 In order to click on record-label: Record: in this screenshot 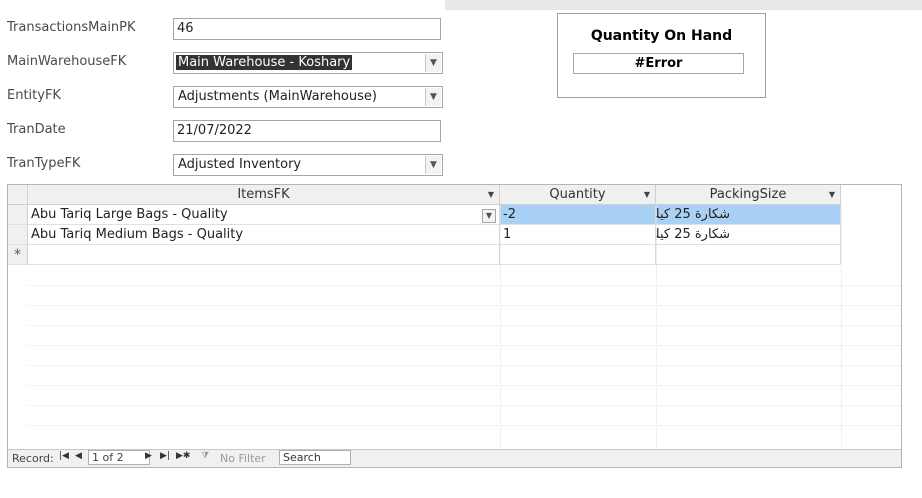, I will do `click(33, 458)`.